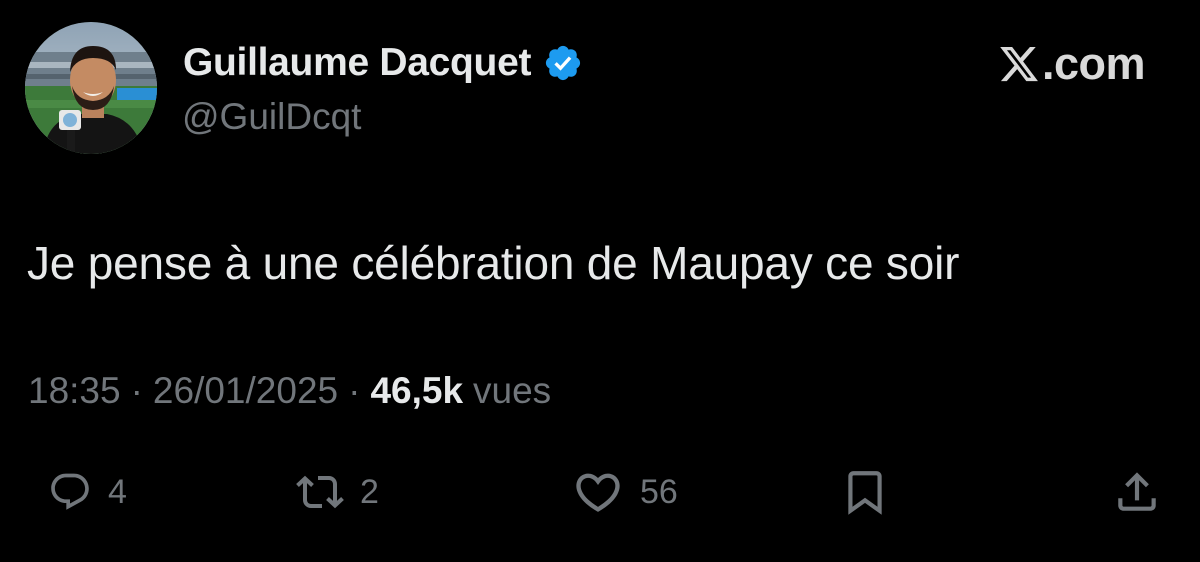 The height and width of the screenshot is (562, 1200). I want to click on avatar-image, so click(91, 88).